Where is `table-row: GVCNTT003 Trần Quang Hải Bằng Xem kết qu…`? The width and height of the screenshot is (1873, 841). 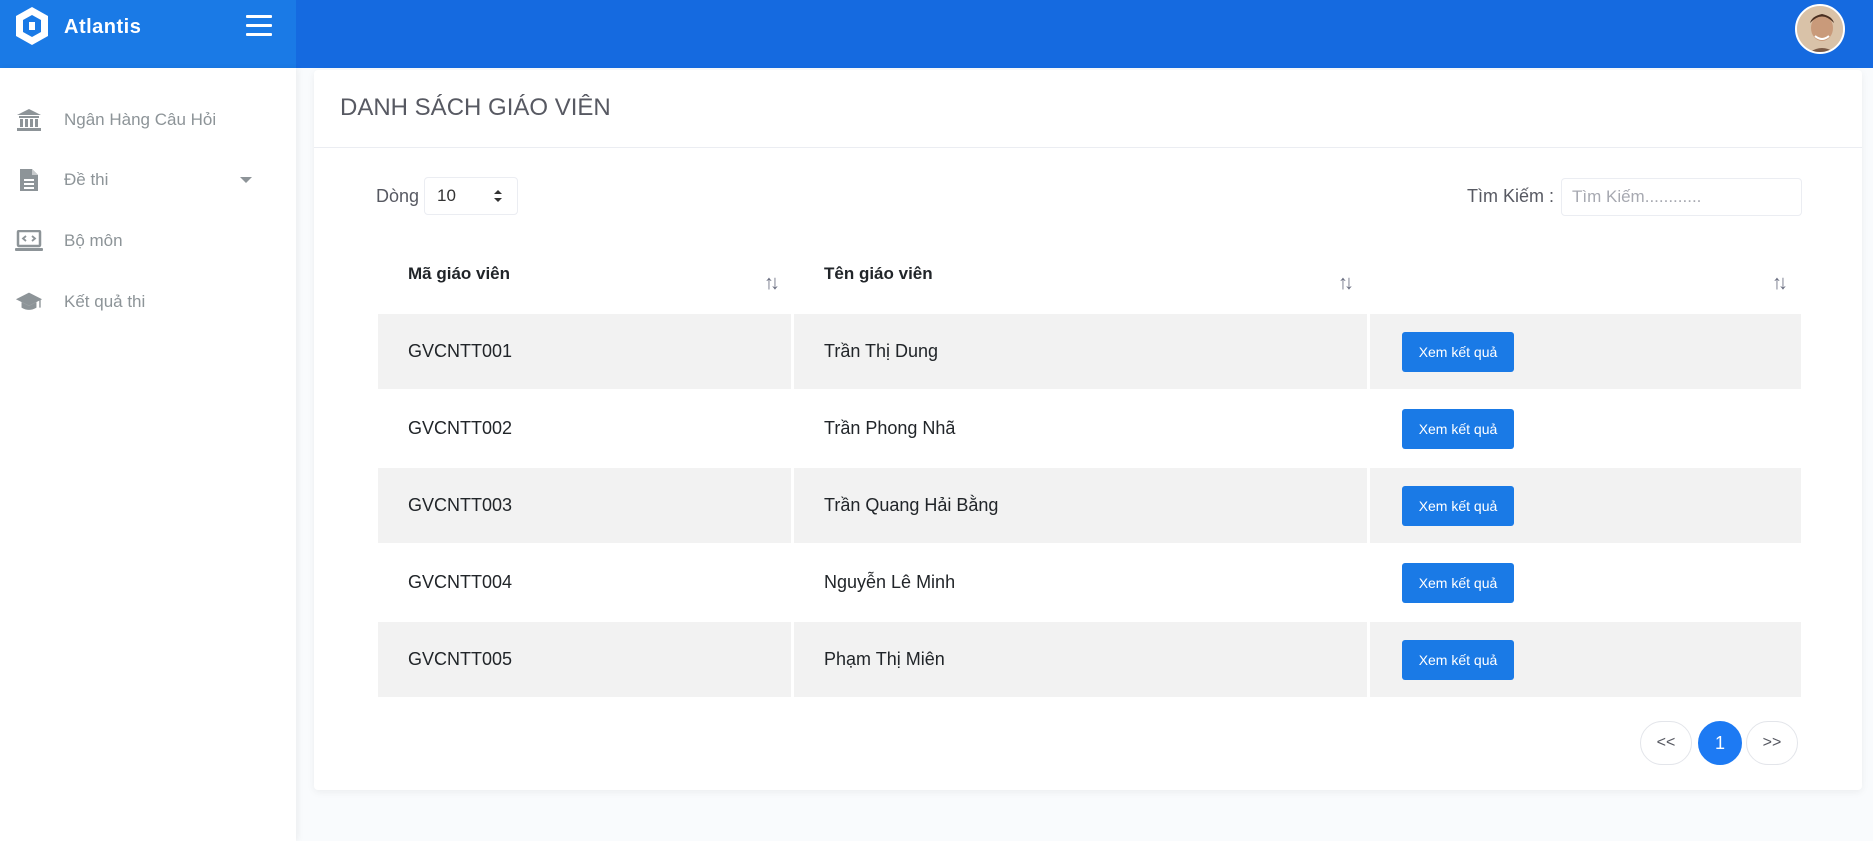
table-row: GVCNTT003 Trần Quang Hải Bằng Xem kết qu… is located at coordinates (1089, 505).